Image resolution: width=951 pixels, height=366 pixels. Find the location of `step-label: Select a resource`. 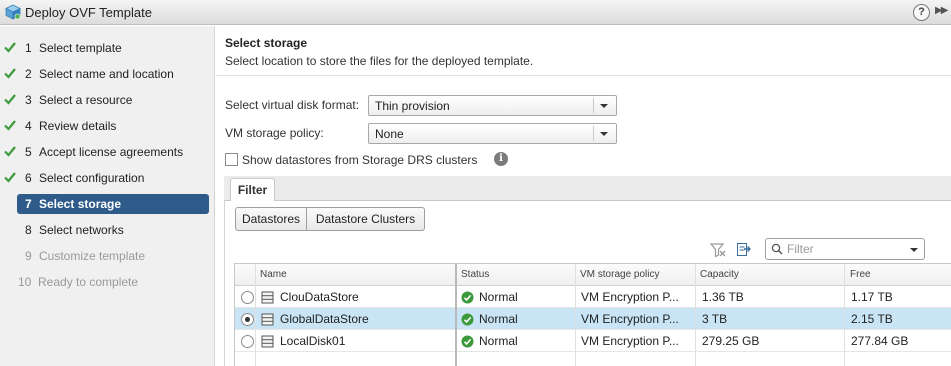

step-label: Select a resource is located at coordinates (86, 100).